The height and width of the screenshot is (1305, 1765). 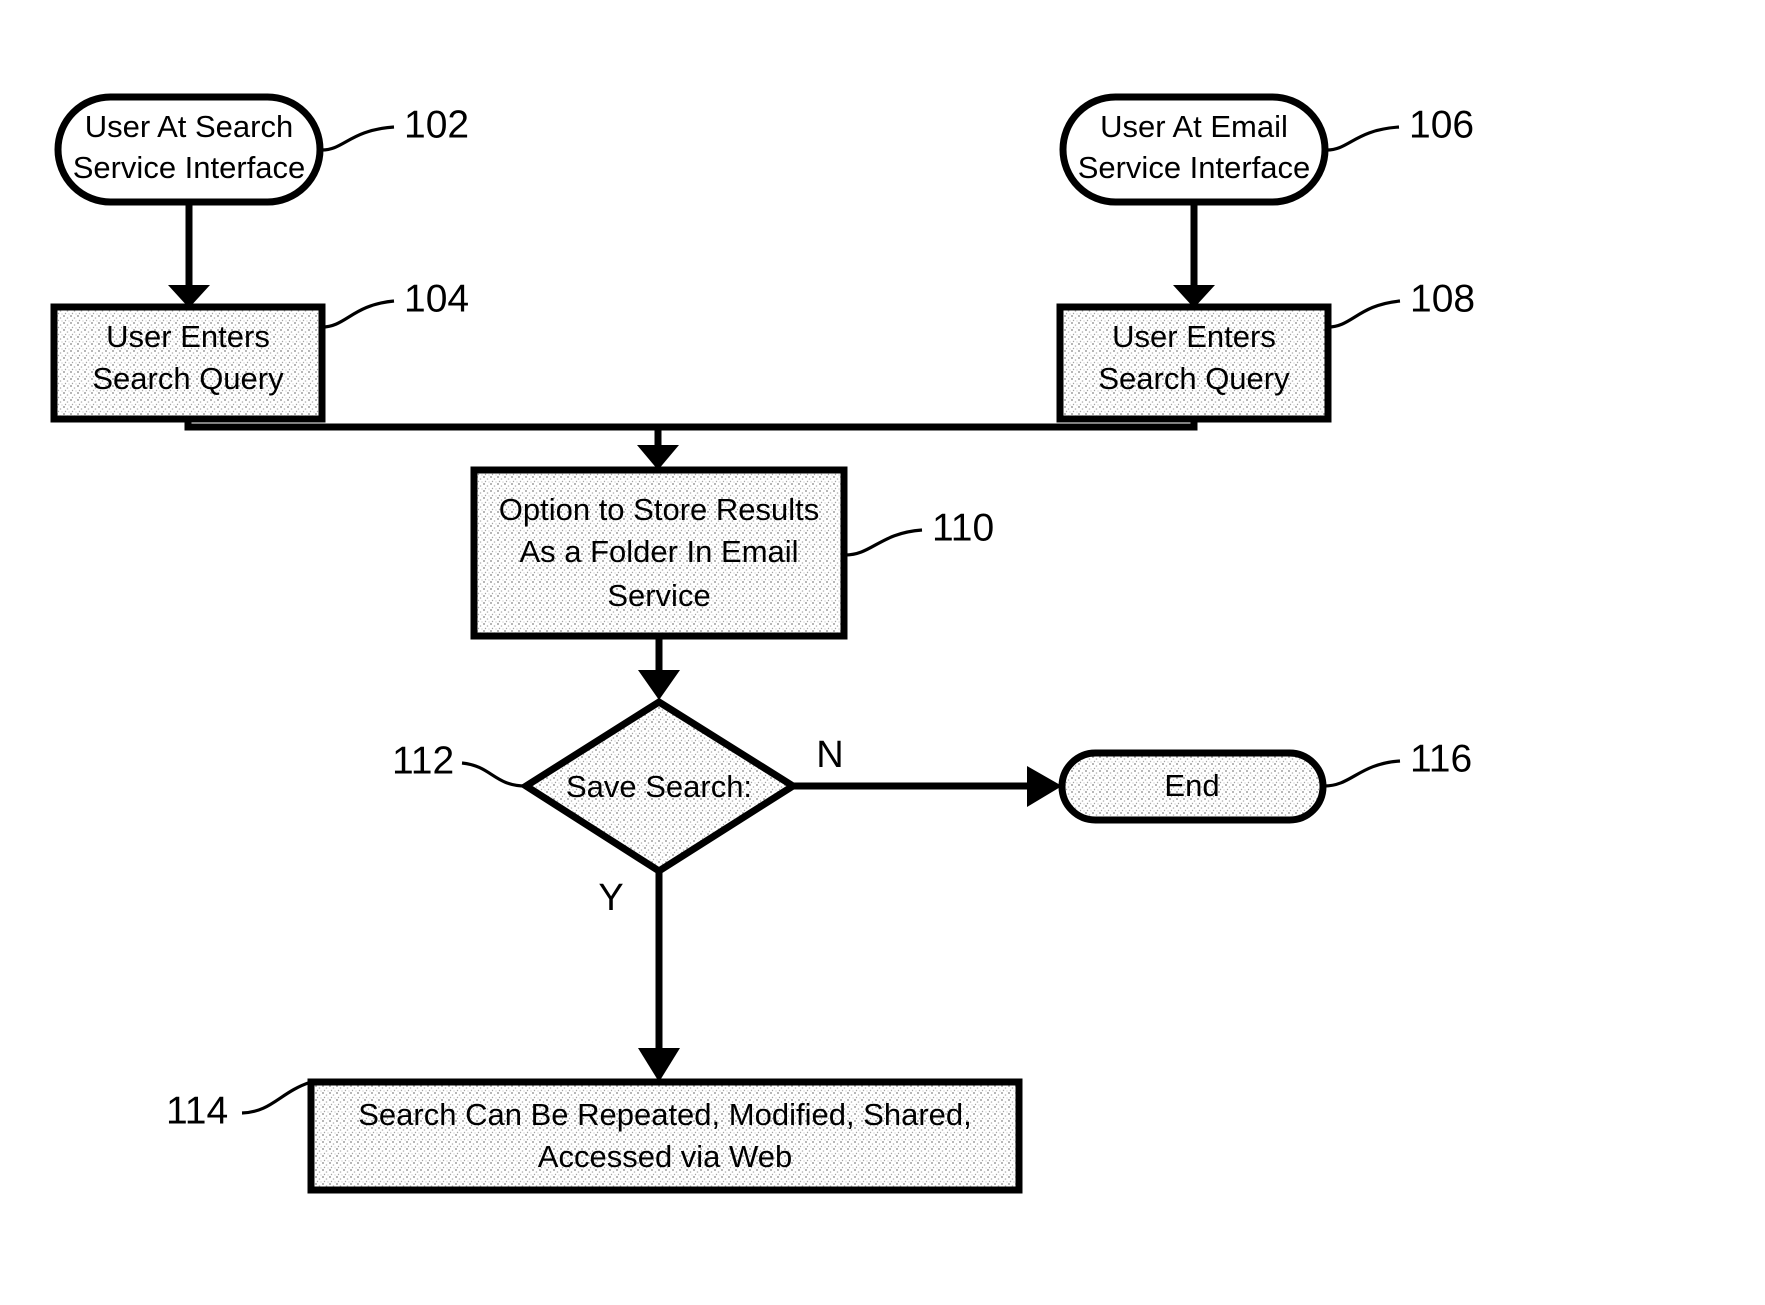 What do you see at coordinates (188, 336) in the screenshot?
I see `node-104-label-line-1: User Enters` at bounding box center [188, 336].